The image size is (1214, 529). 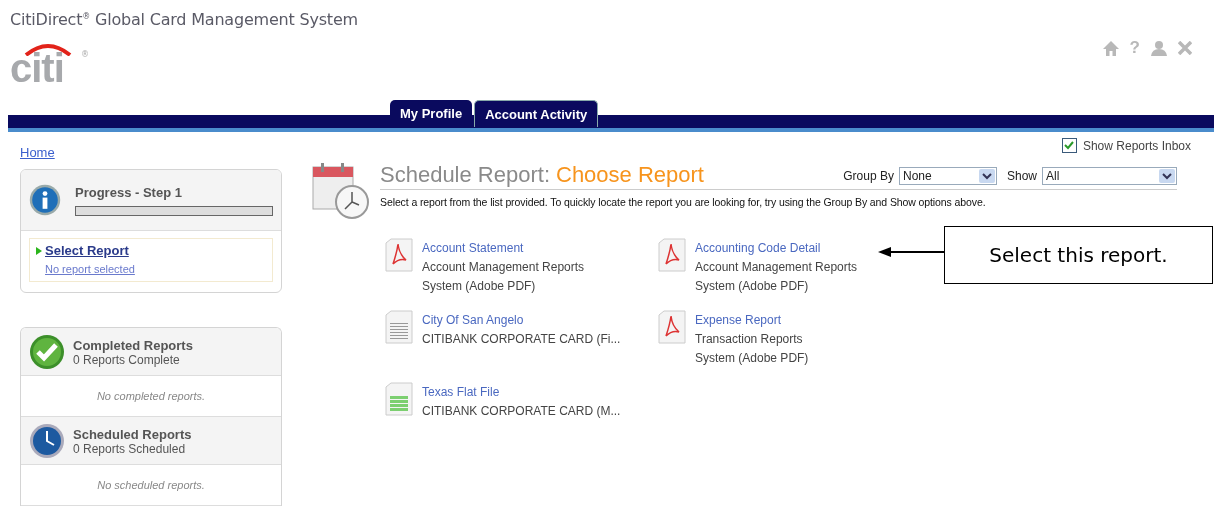 I want to click on report-count: 0 Reports Scheduled, so click(x=129, y=448).